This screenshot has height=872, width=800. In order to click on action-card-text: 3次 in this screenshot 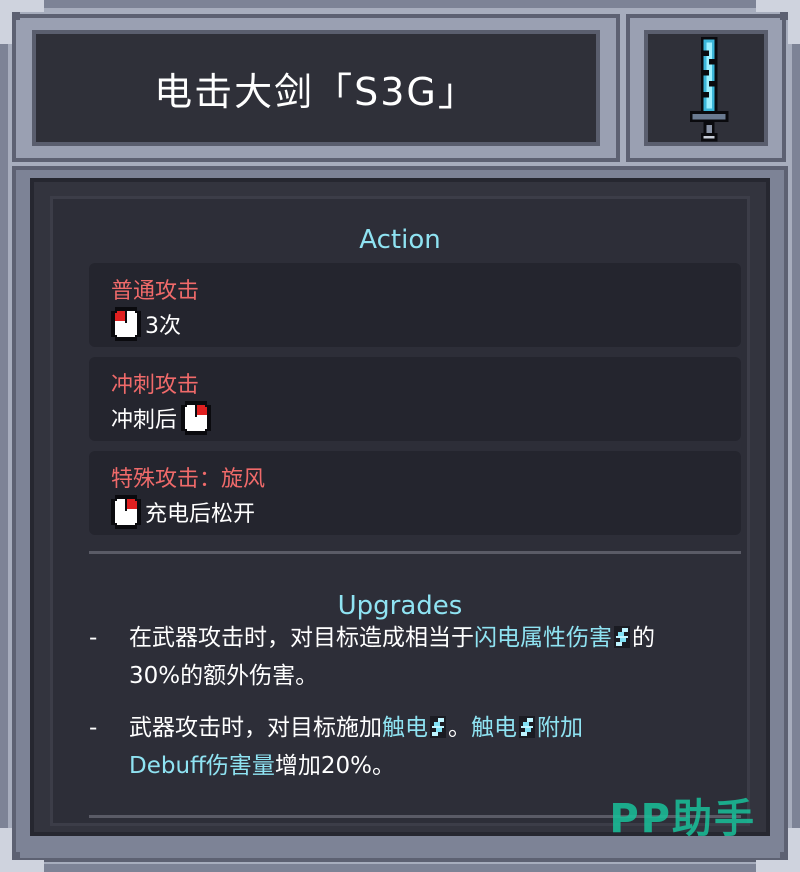, I will do `click(163, 326)`.